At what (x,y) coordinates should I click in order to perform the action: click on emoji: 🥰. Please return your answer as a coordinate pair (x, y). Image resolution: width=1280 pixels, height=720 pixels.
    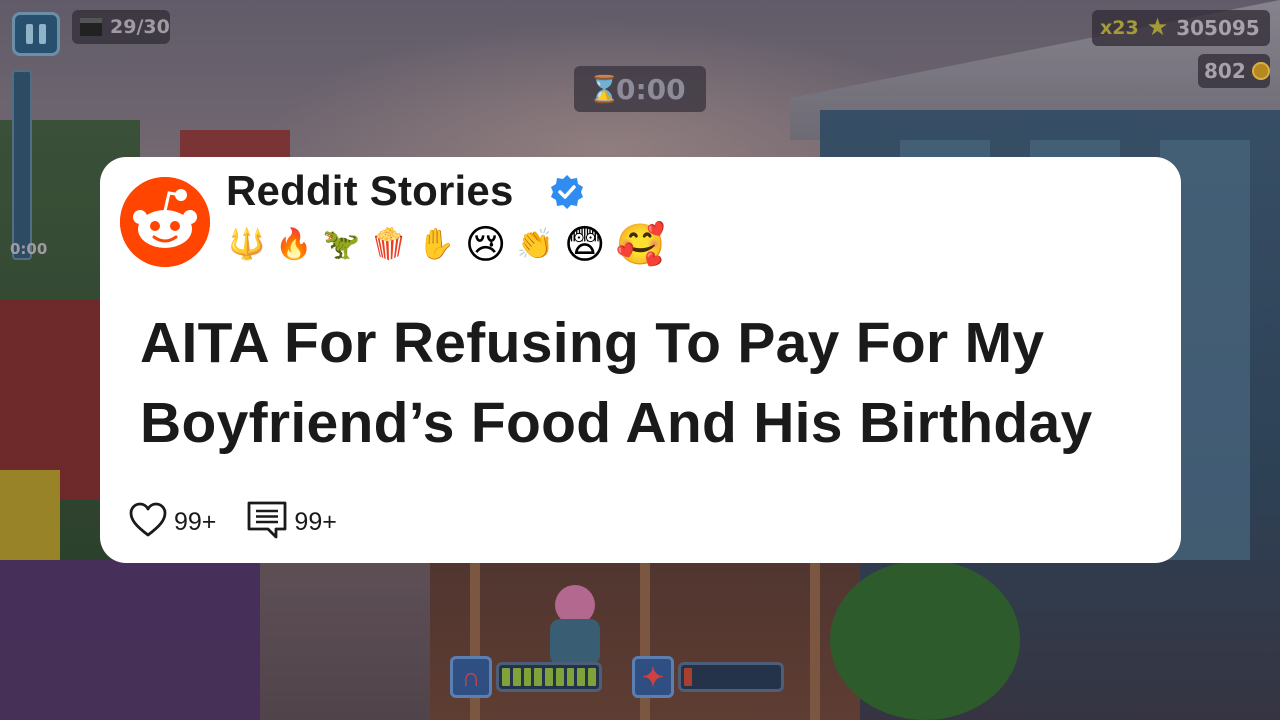
    Looking at the image, I should click on (640, 245).